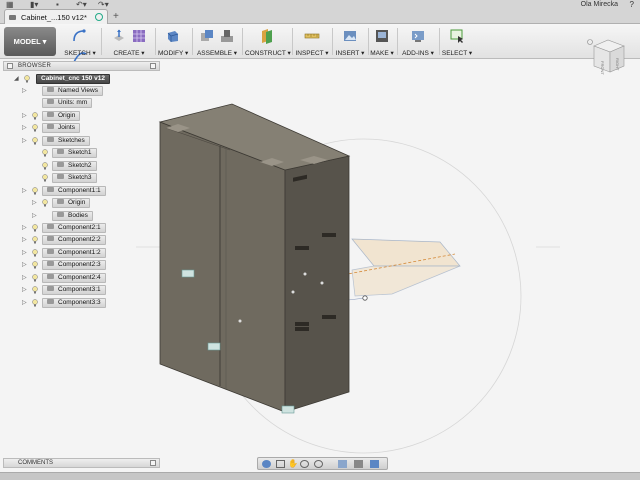  I want to click on help-icon: ?, so click(632, 4).